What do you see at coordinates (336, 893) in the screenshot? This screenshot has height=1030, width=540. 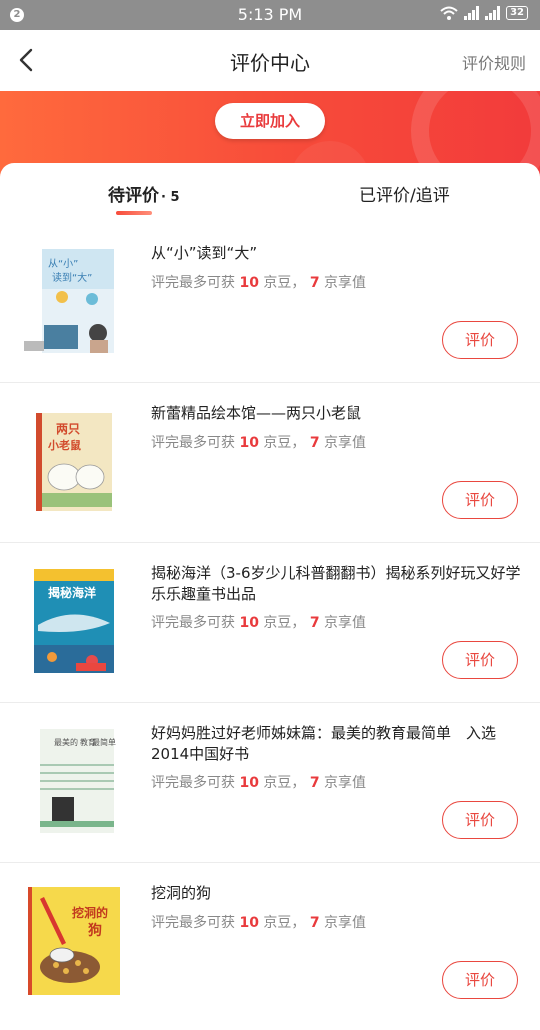 I see `item-title: 挖洞的狗` at bounding box center [336, 893].